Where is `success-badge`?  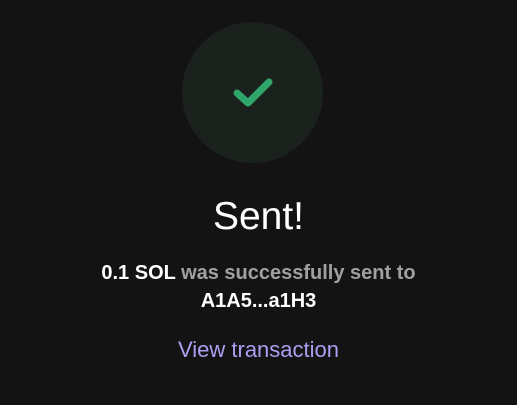
success-badge is located at coordinates (252, 92).